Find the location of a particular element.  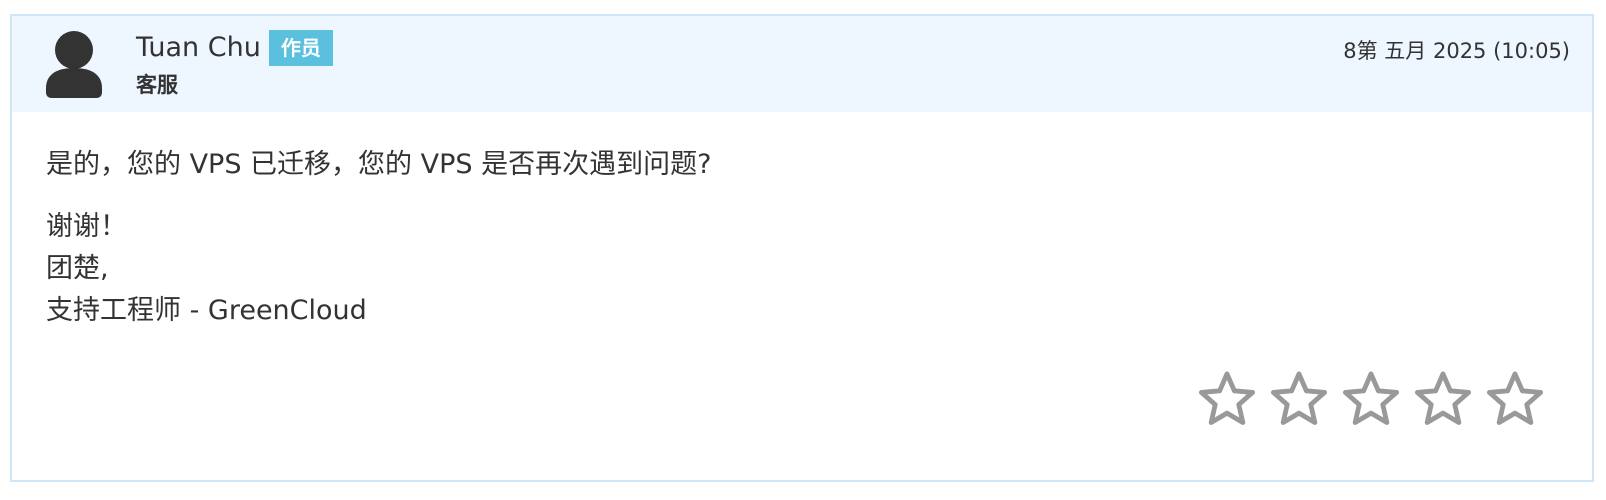

reply-date: 8第 五月 2025 (10:05) is located at coordinates (1456, 51).